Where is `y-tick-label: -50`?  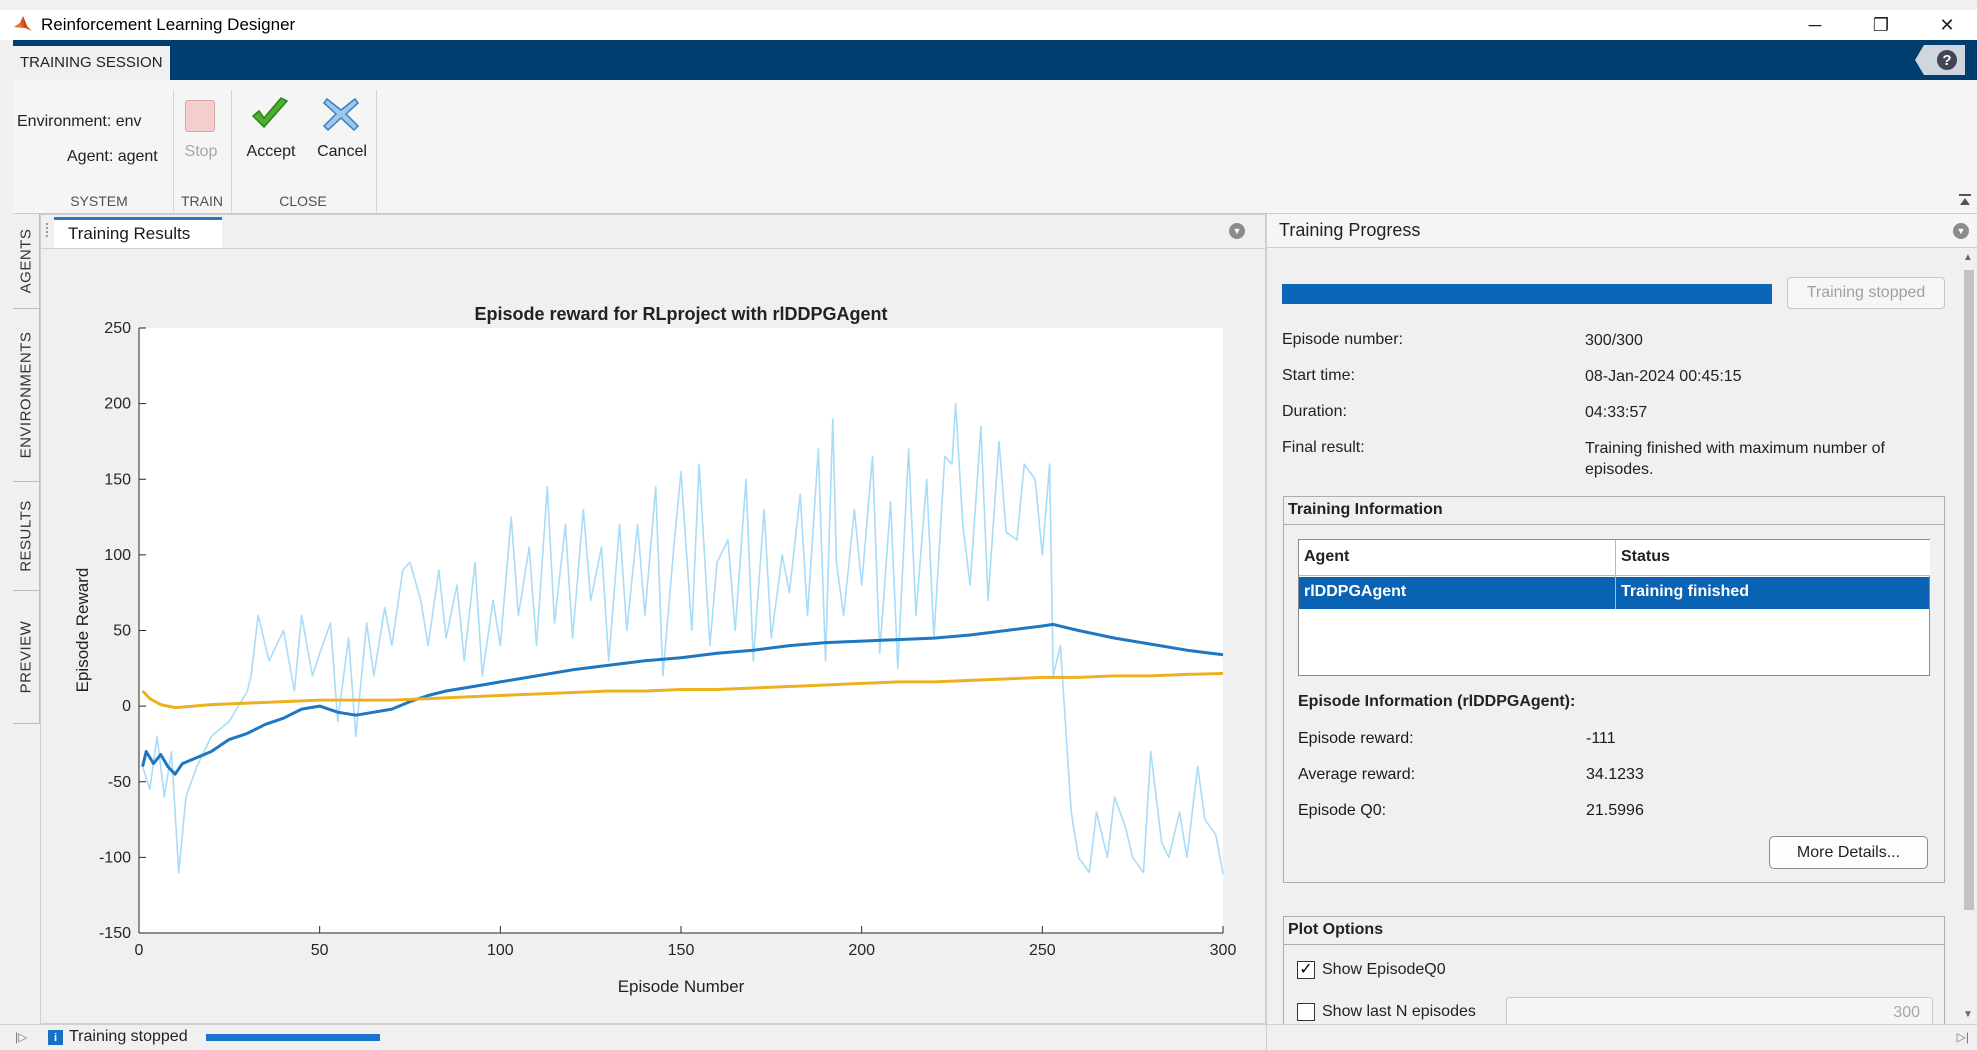 y-tick-label: -50 is located at coordinates (119, 782).